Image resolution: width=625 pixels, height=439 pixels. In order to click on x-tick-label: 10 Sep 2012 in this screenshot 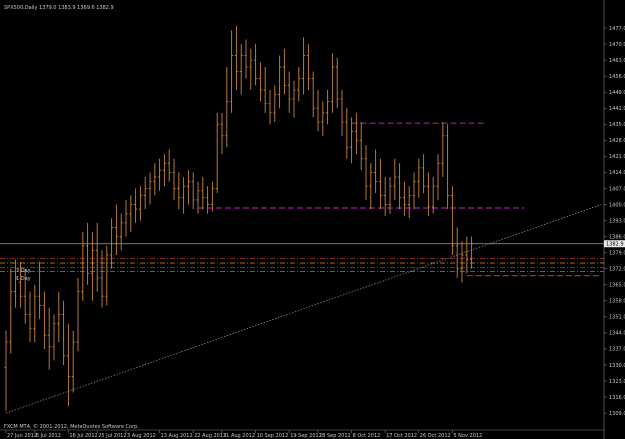, I will do `click(273, 436)`.